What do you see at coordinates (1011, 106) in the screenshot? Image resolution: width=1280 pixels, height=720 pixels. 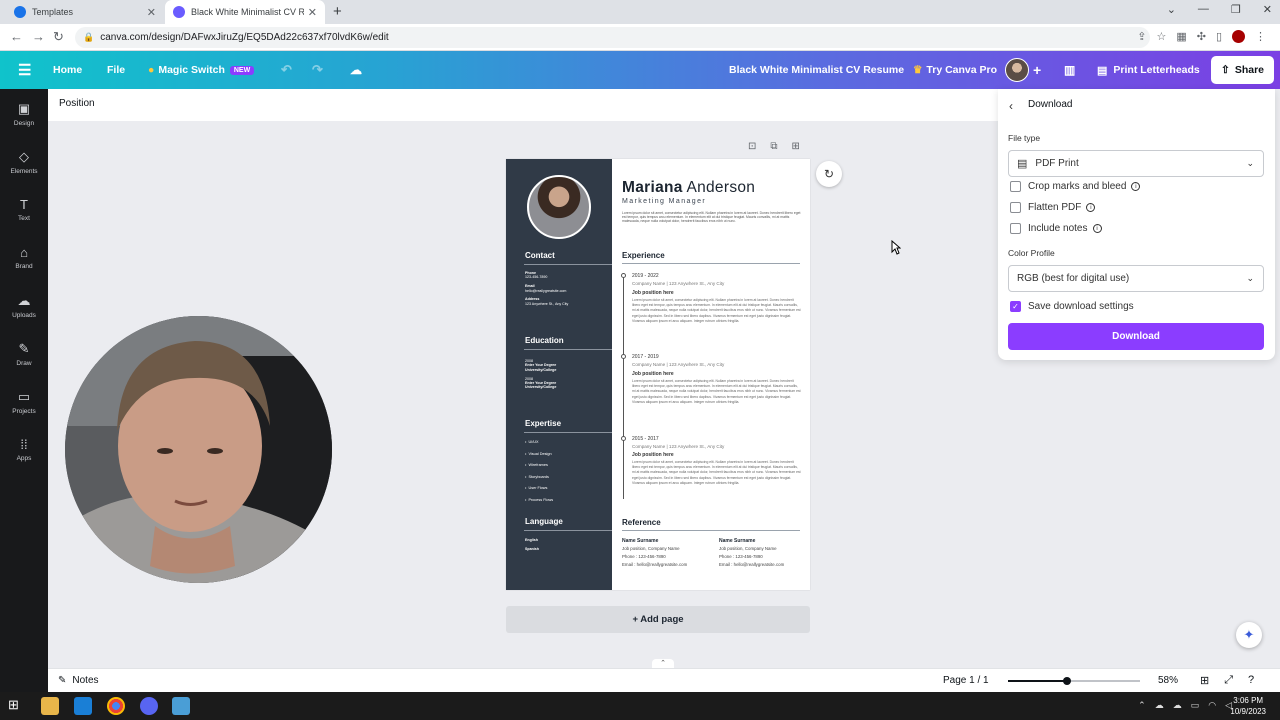 I see `back-chevron-icon: ‹` at bounding box center [1011, 106].